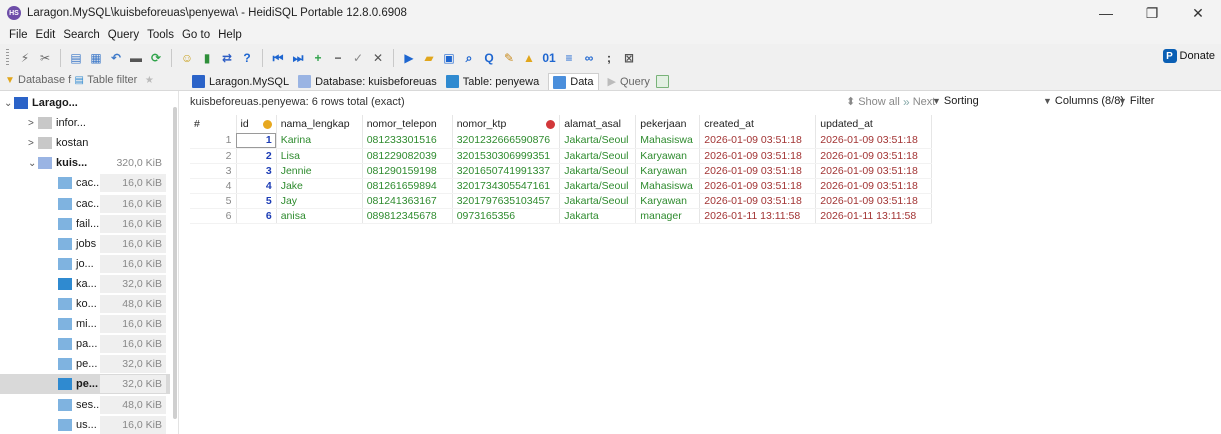  I want to click on cancel-icon: ✕, so click(378, 58).